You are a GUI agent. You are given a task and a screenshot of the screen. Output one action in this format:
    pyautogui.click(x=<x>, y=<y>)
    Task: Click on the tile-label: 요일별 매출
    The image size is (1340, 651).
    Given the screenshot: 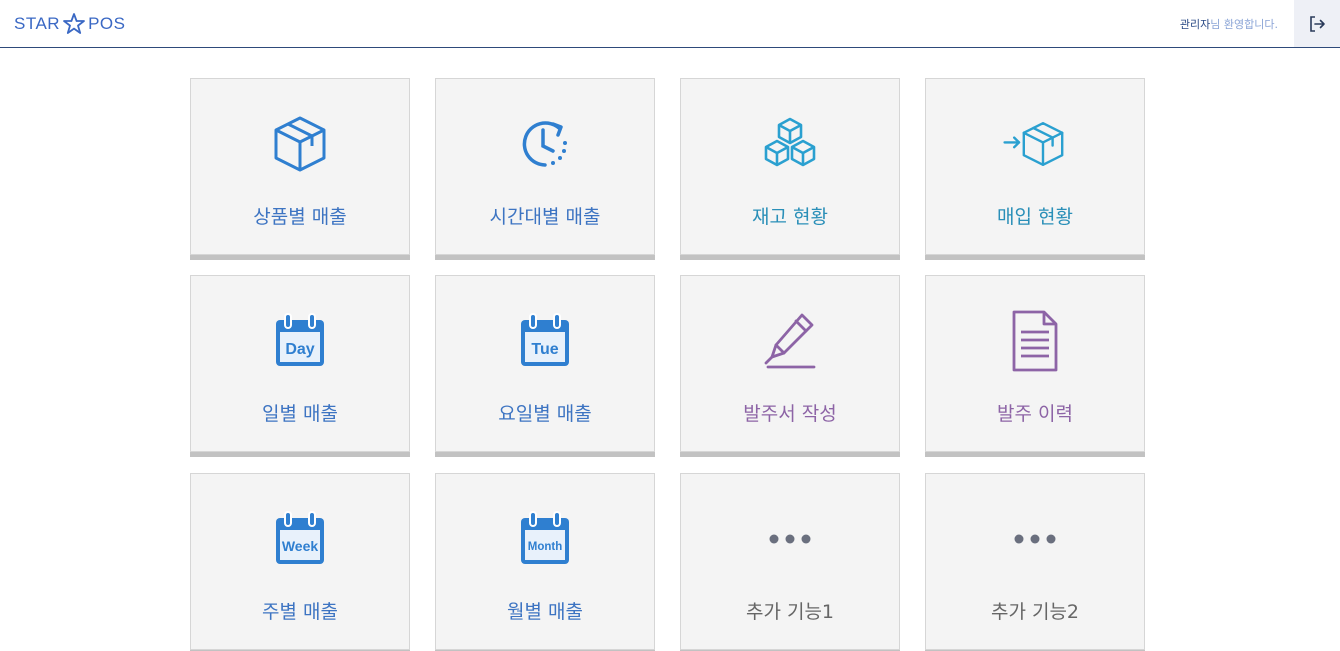 What is the action you would take?
    pyautogui.click(x=545, y=414)
    